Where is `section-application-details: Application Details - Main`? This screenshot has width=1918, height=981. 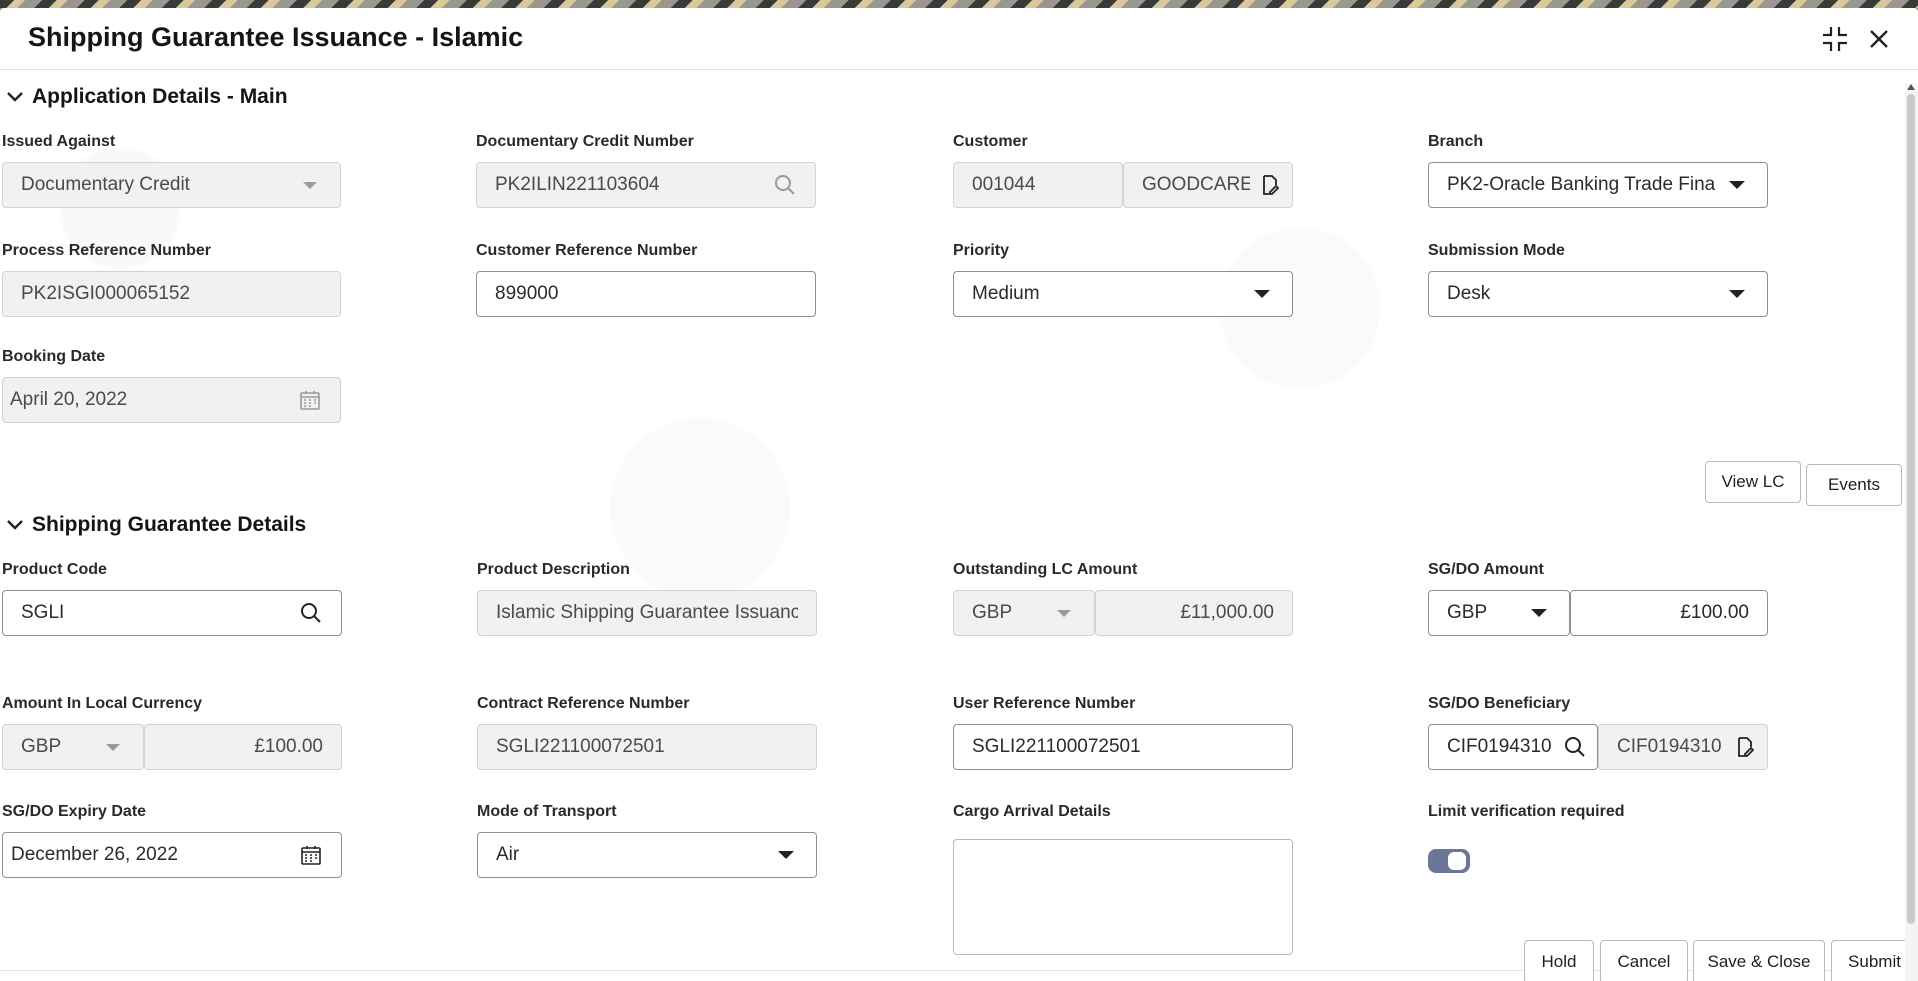 section-application-details: Application Details - Main is located at coordinates (144, 97).